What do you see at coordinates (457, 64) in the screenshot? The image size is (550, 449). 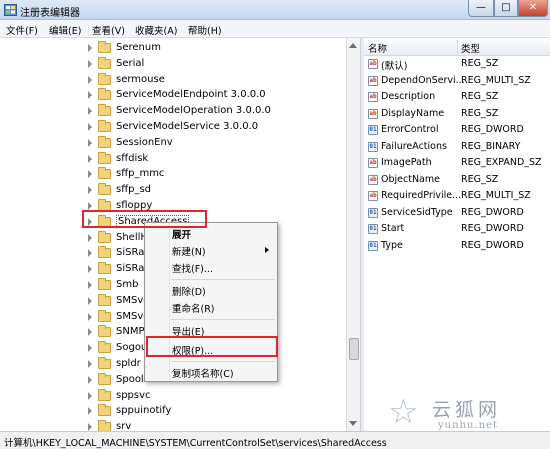 I see `value-row: ab (默认) REG_SZ` at bounding box center [457, 64].